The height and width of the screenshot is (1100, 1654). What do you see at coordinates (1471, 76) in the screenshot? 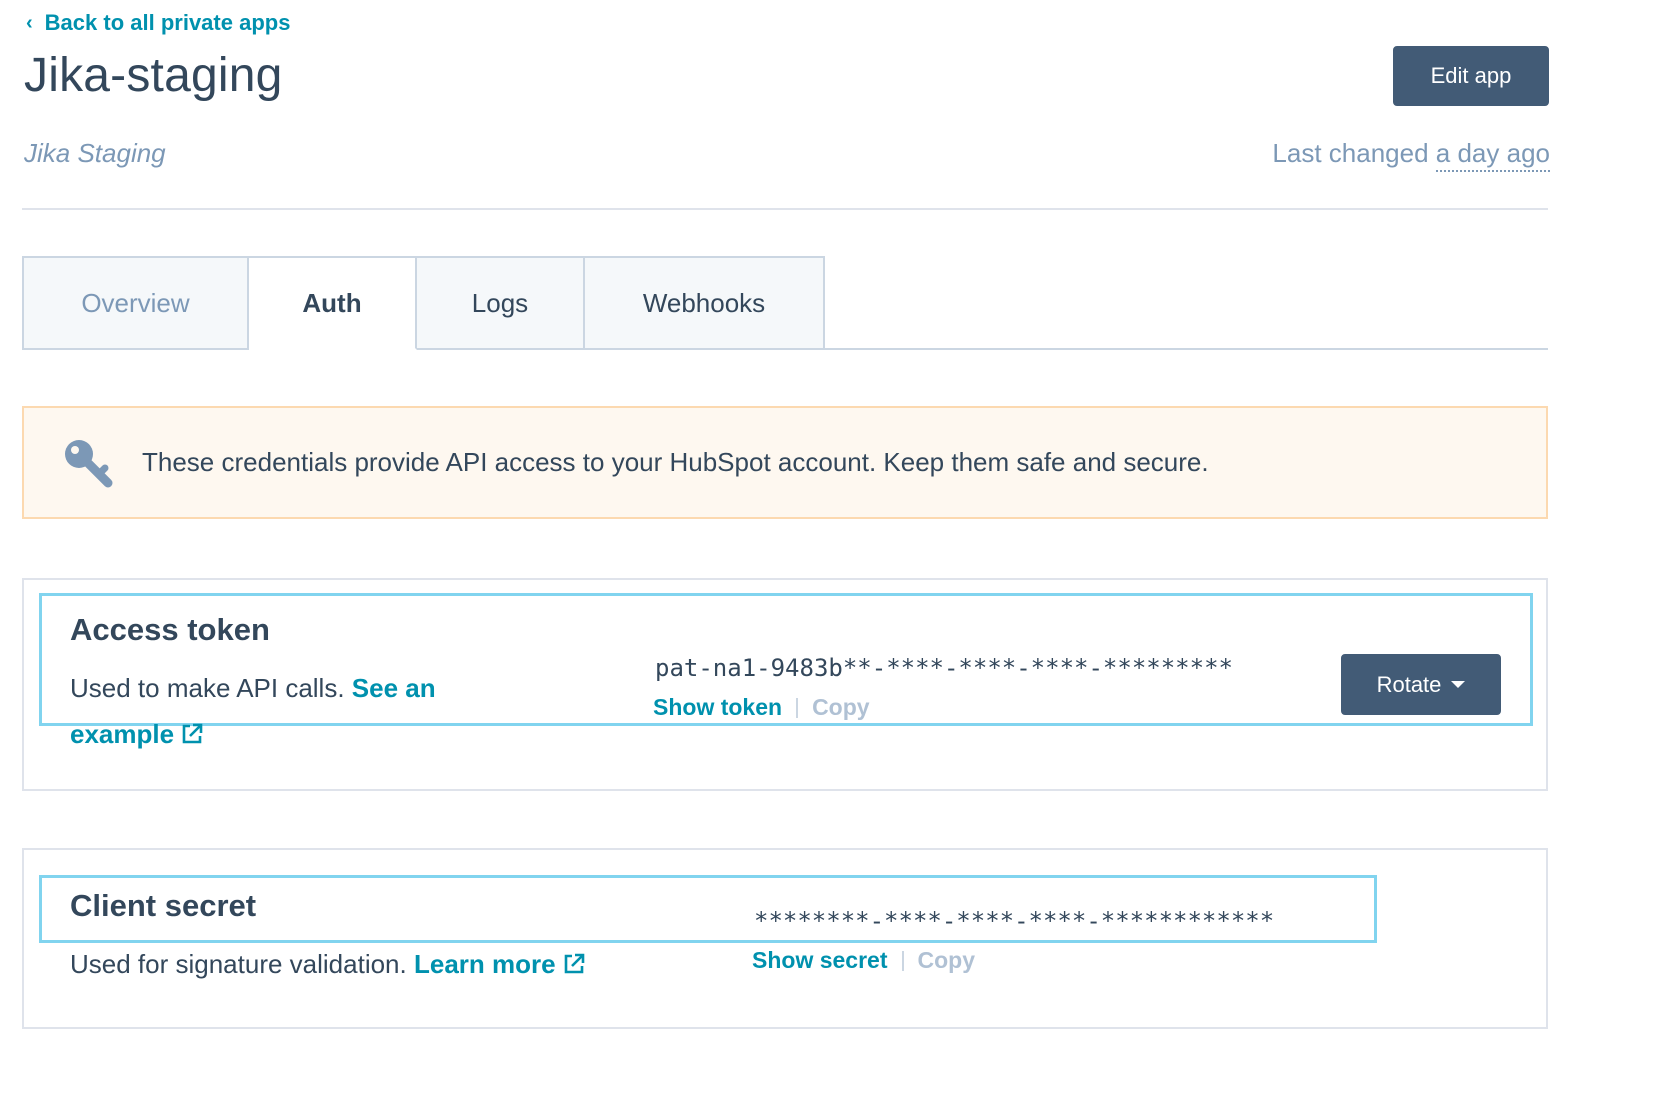
I see `edit-app-button: Edit app` at bounding box center [1471, 76].